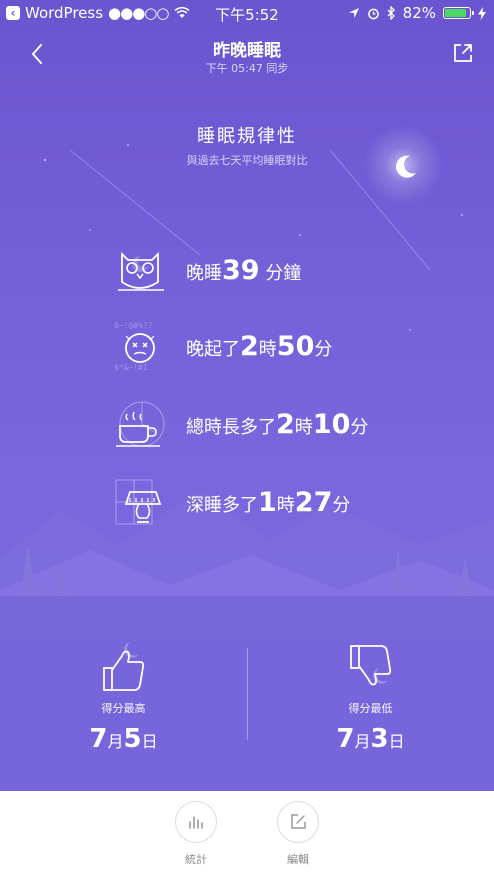 The image size is (494, 878). What do you see at coordinates (98, 739) in the screenshot?
I see `best-month: 7` at bounding box center [98, 739].